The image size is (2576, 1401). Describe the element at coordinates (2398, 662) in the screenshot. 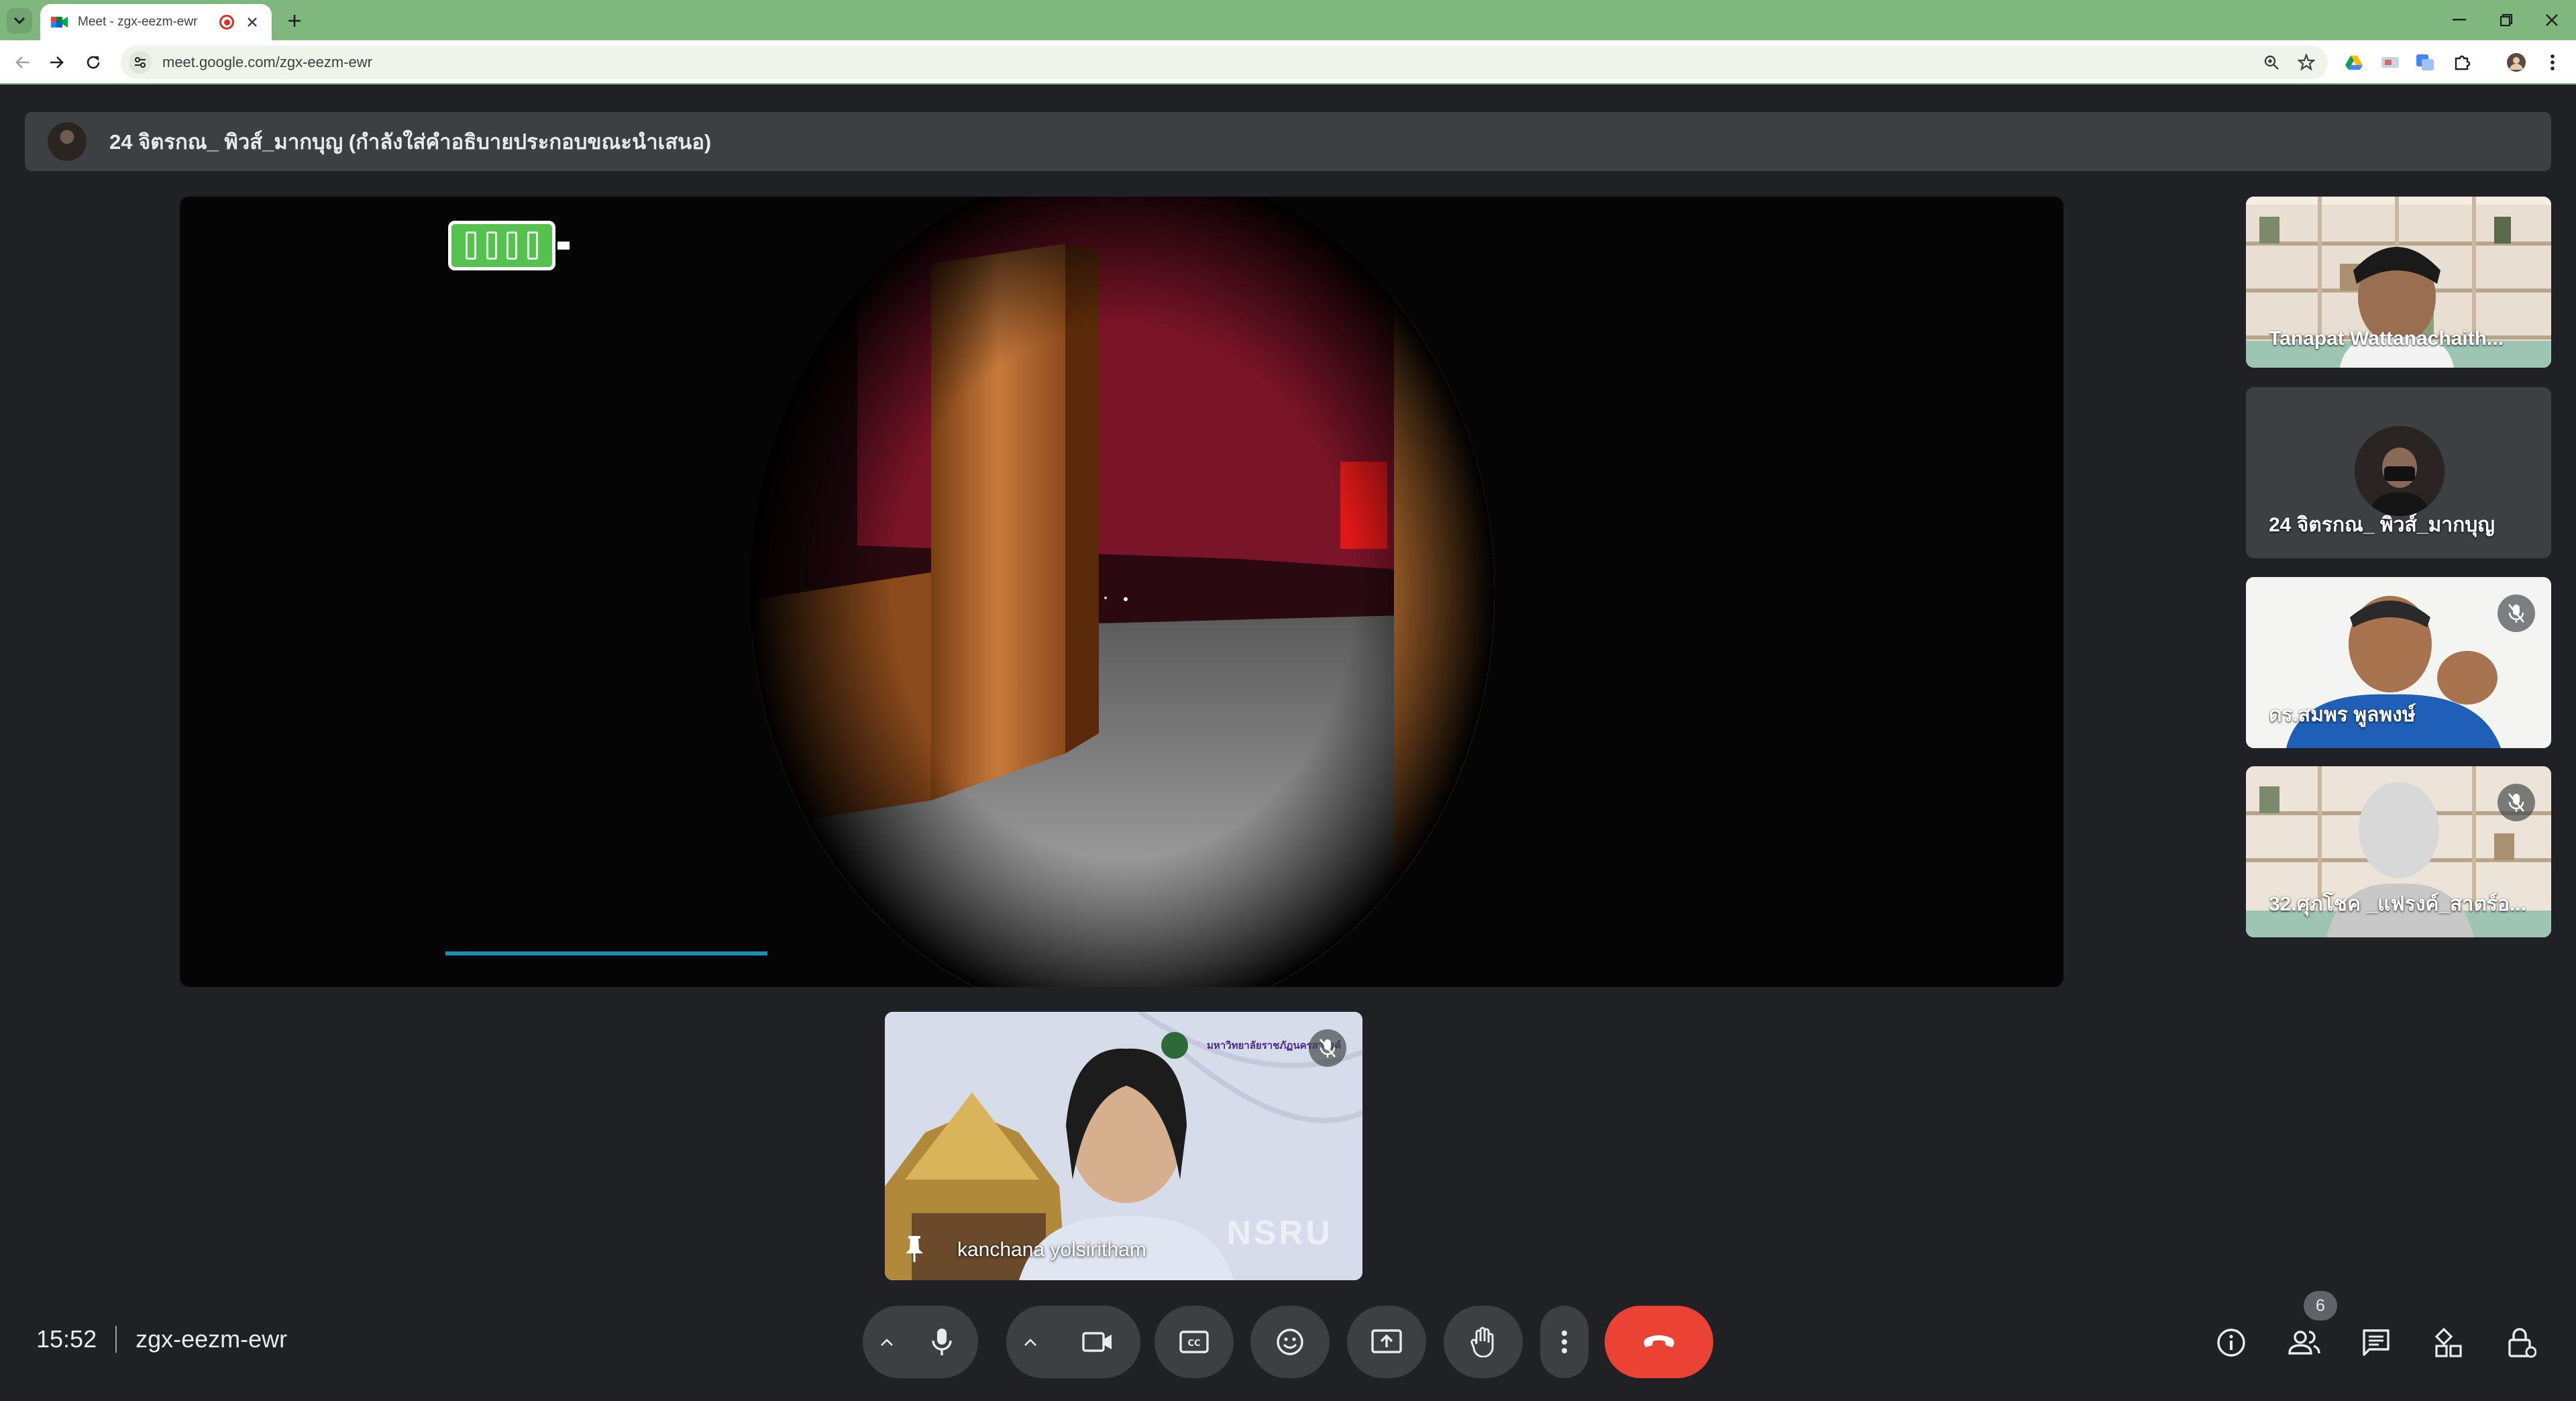

I see `participant-tile: ดร.สมพร พูลพงษ์` at that location.